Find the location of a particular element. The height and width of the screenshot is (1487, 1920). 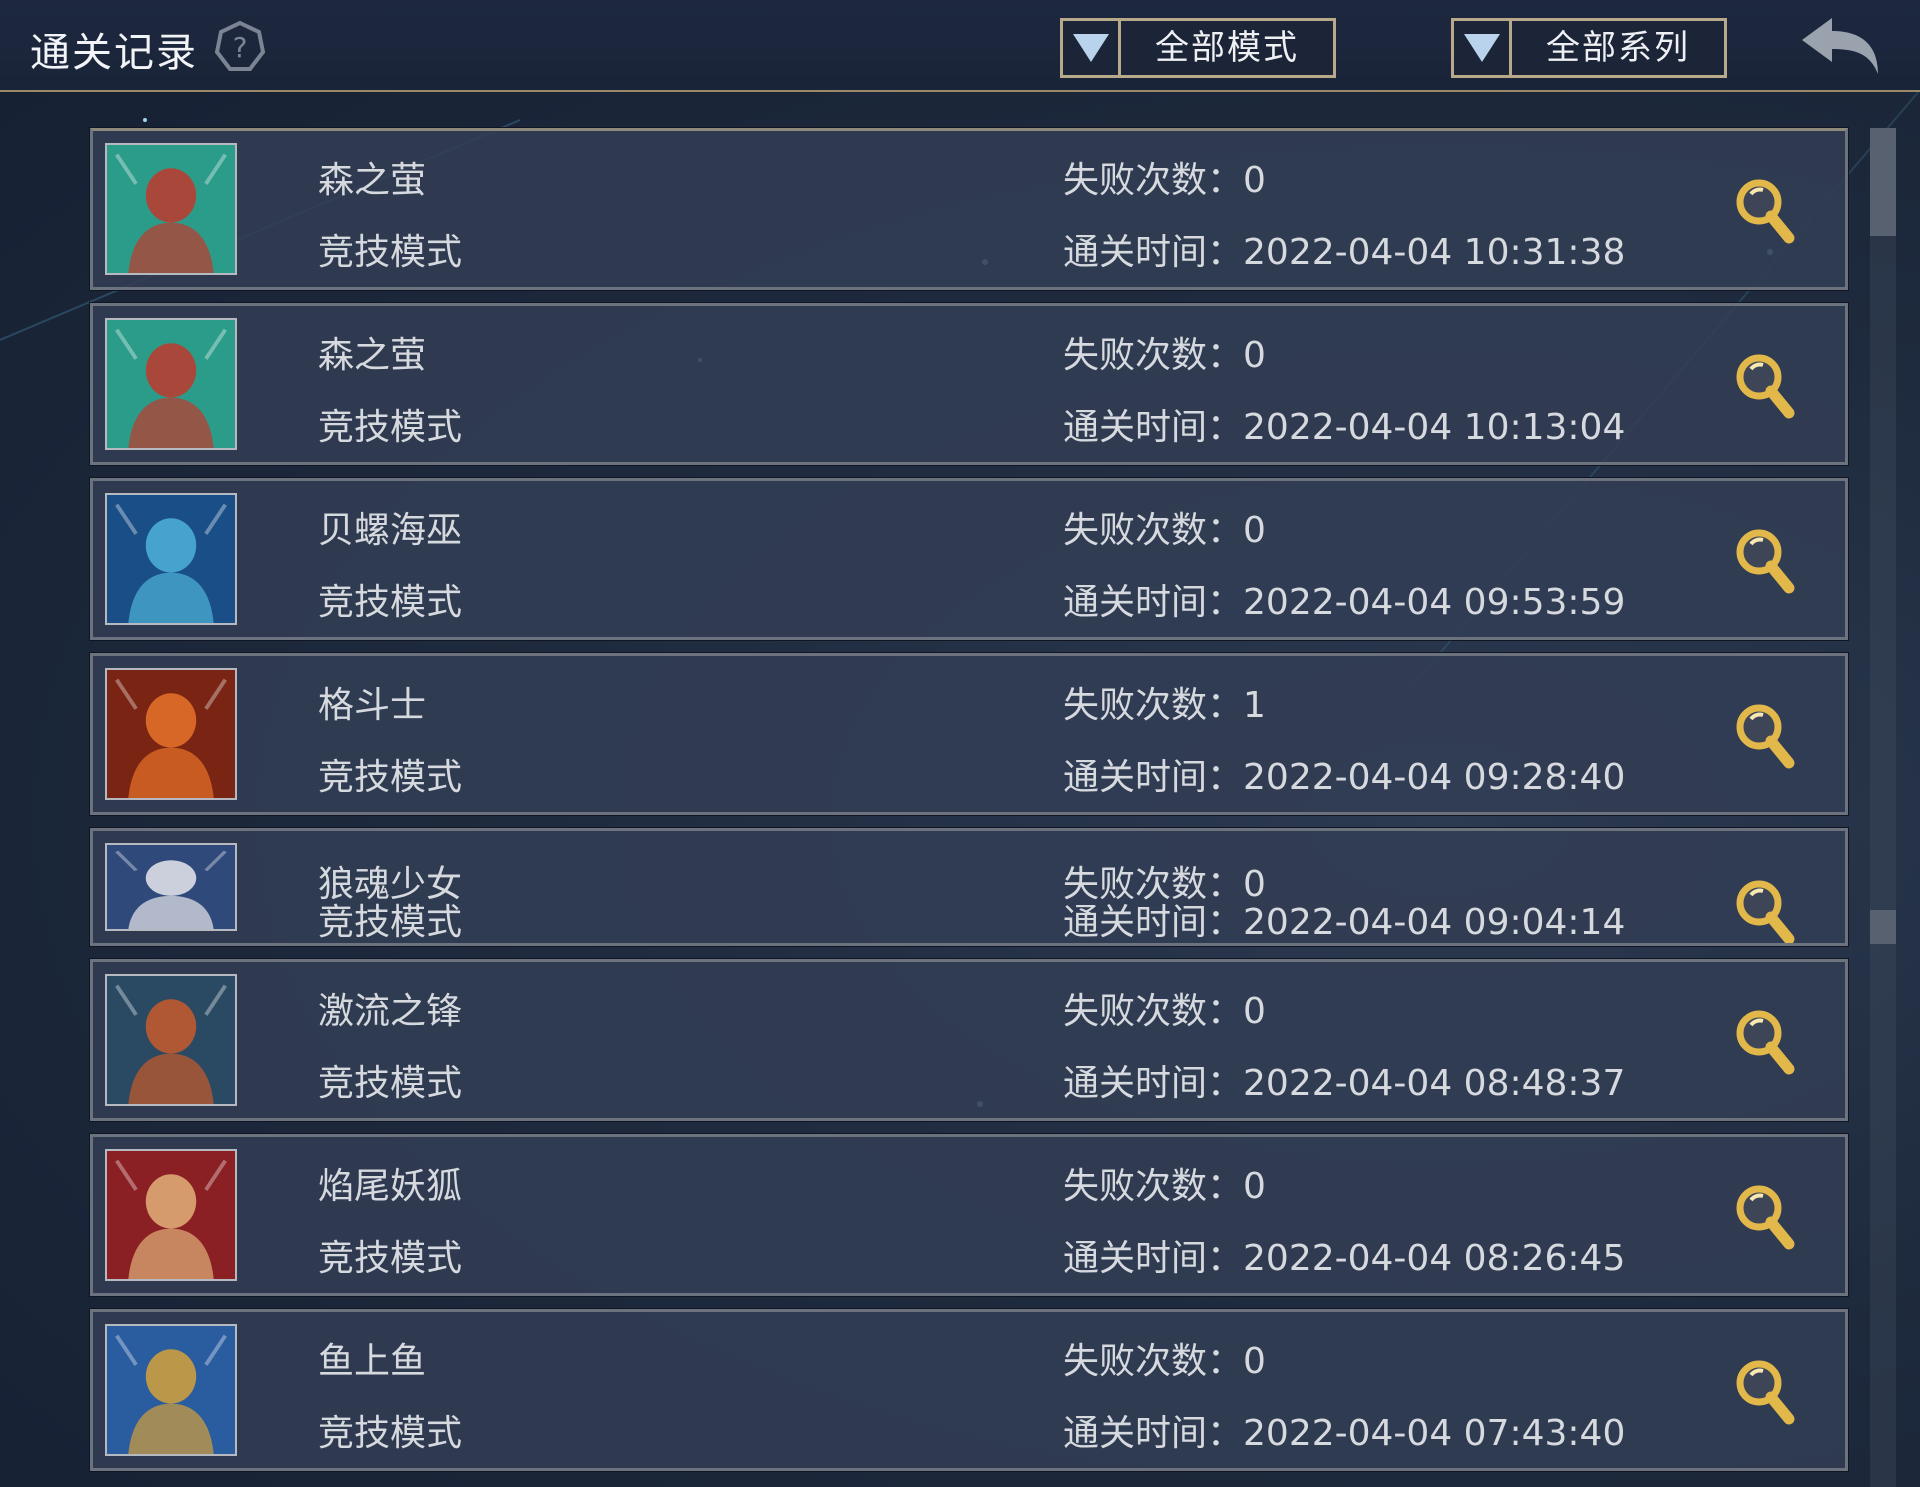

clear-time-value: 2022-04-04 09:04:14 is located at coordinates (1434, 922).